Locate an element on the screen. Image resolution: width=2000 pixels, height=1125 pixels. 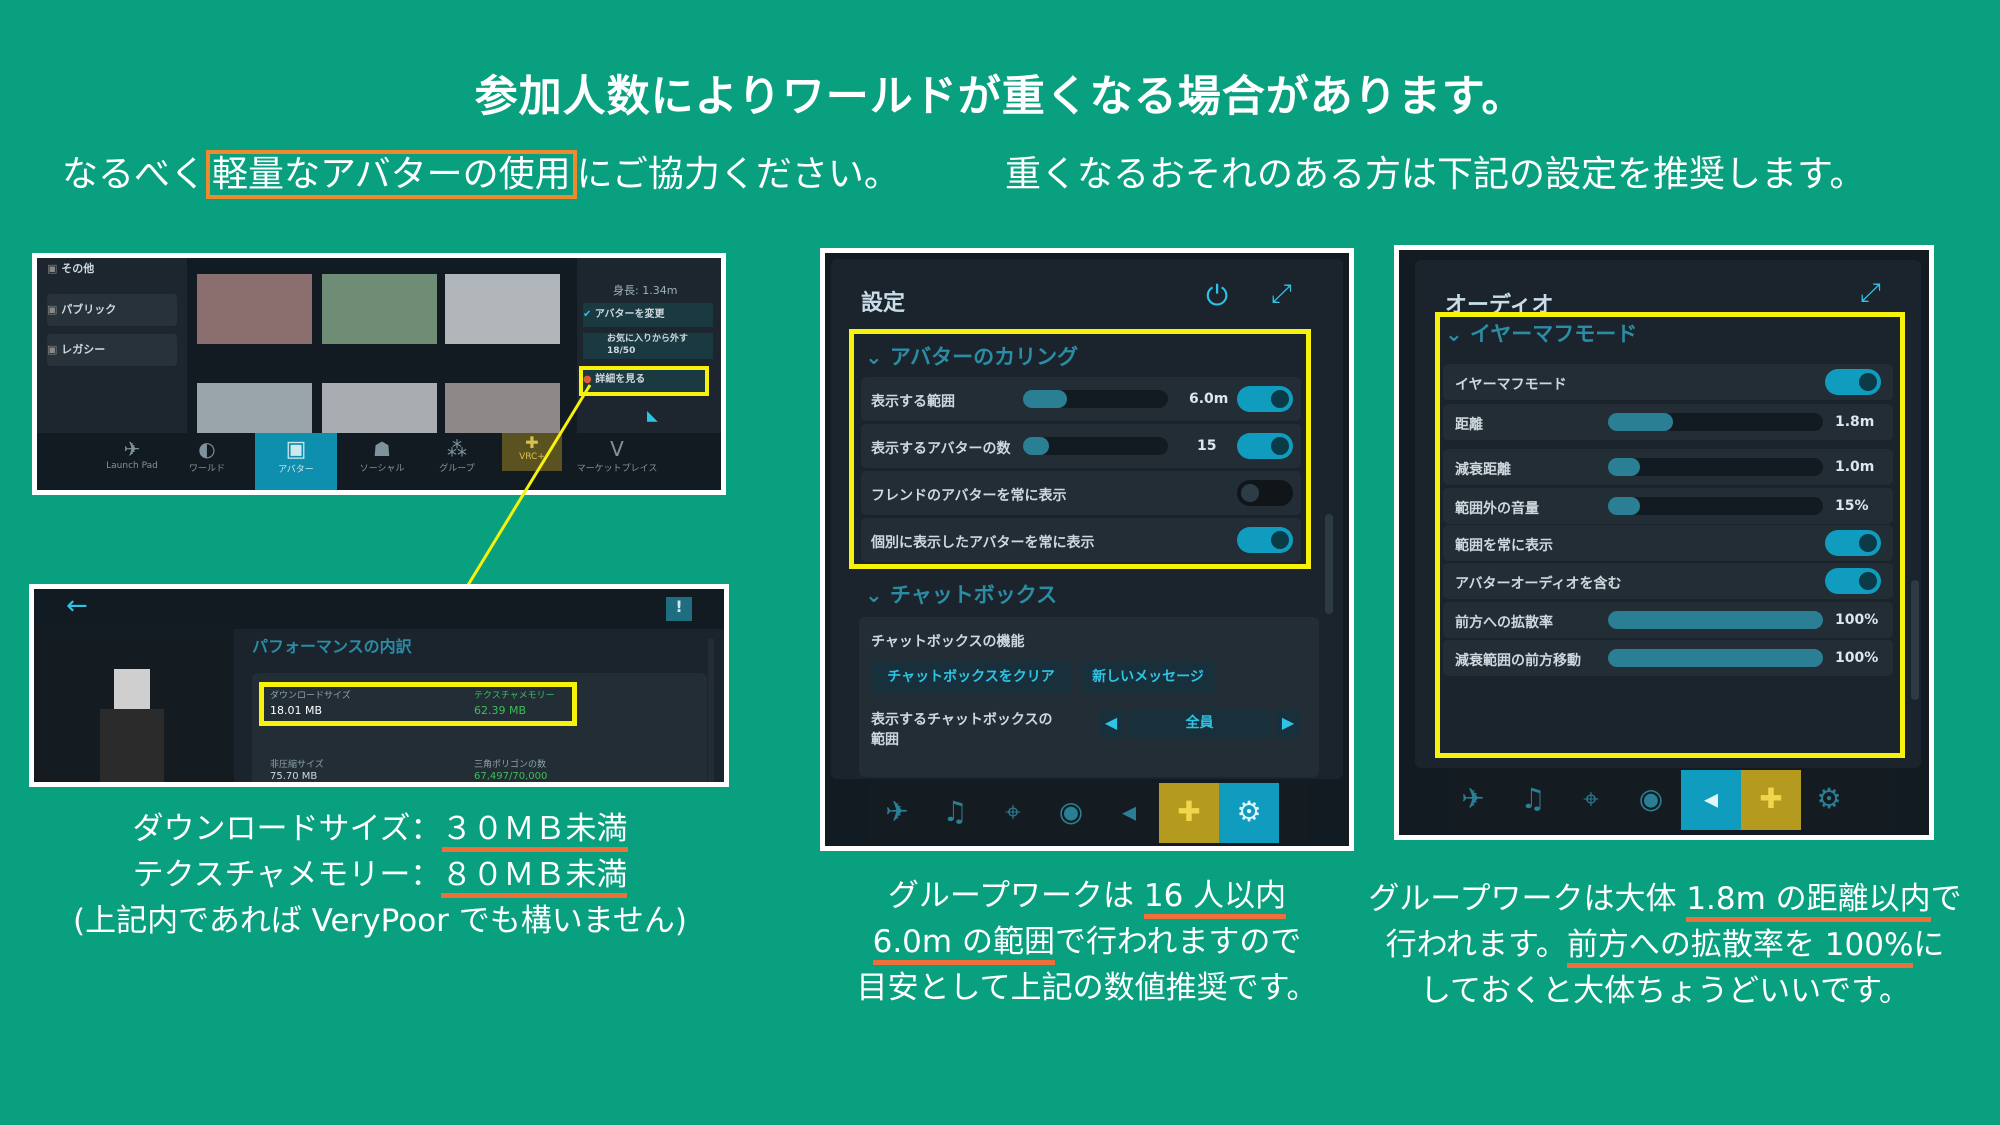
chatbox-section-title: ⌄ チャットボックス is located at coordinates (961, 594).